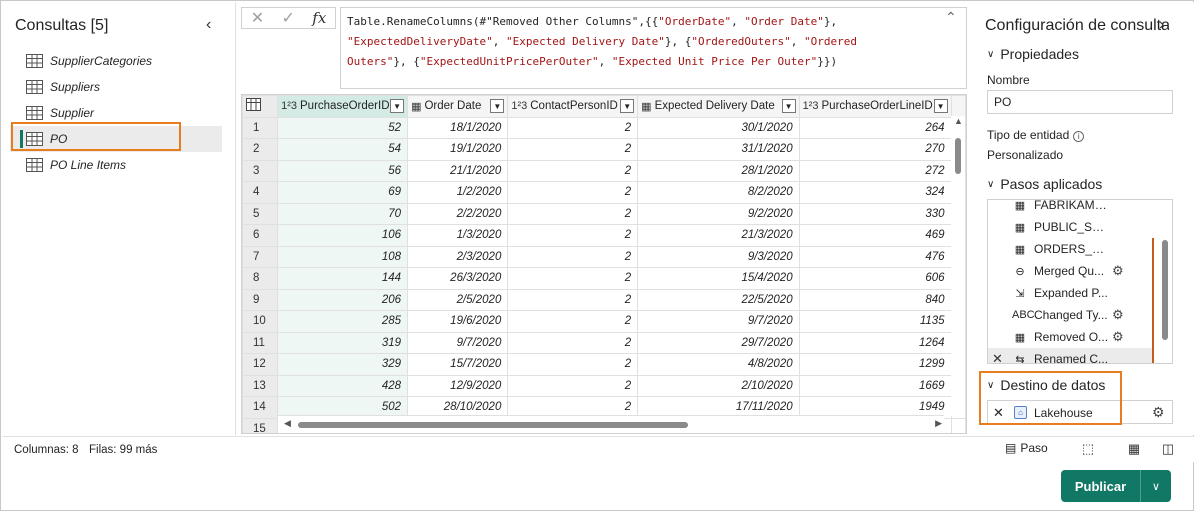 The width and height of the screenshot is (1194, 511). What do you see at coordinates (257, 18) in the screenshot?
I see `cancel-formula-icon: ✕` at bounding box center [257, 18].